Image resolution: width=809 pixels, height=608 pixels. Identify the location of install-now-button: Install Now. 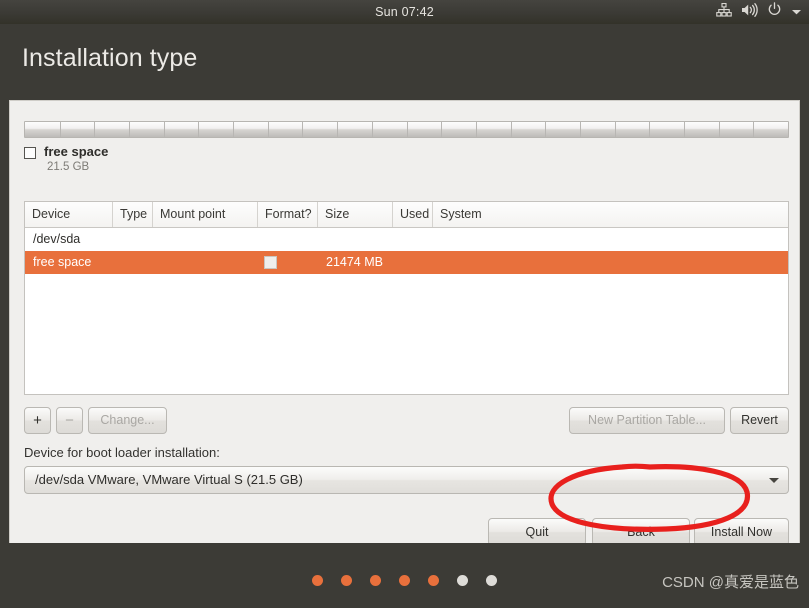
(741, 532).